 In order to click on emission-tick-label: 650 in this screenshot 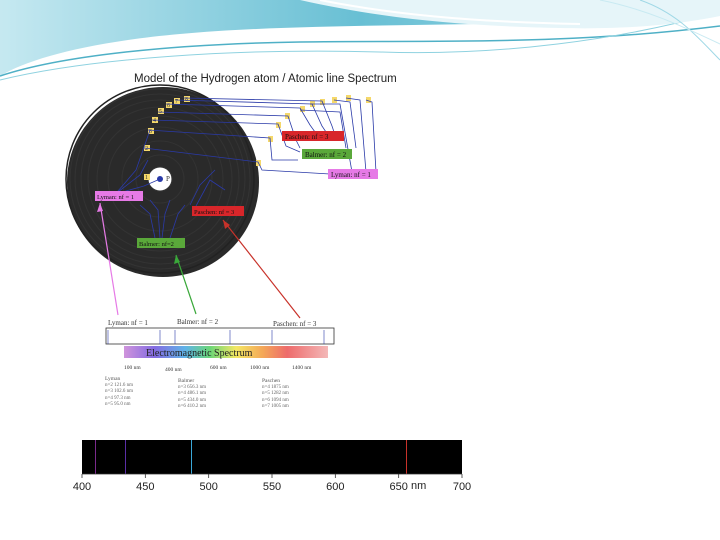, I will do `click(398, 487)`.